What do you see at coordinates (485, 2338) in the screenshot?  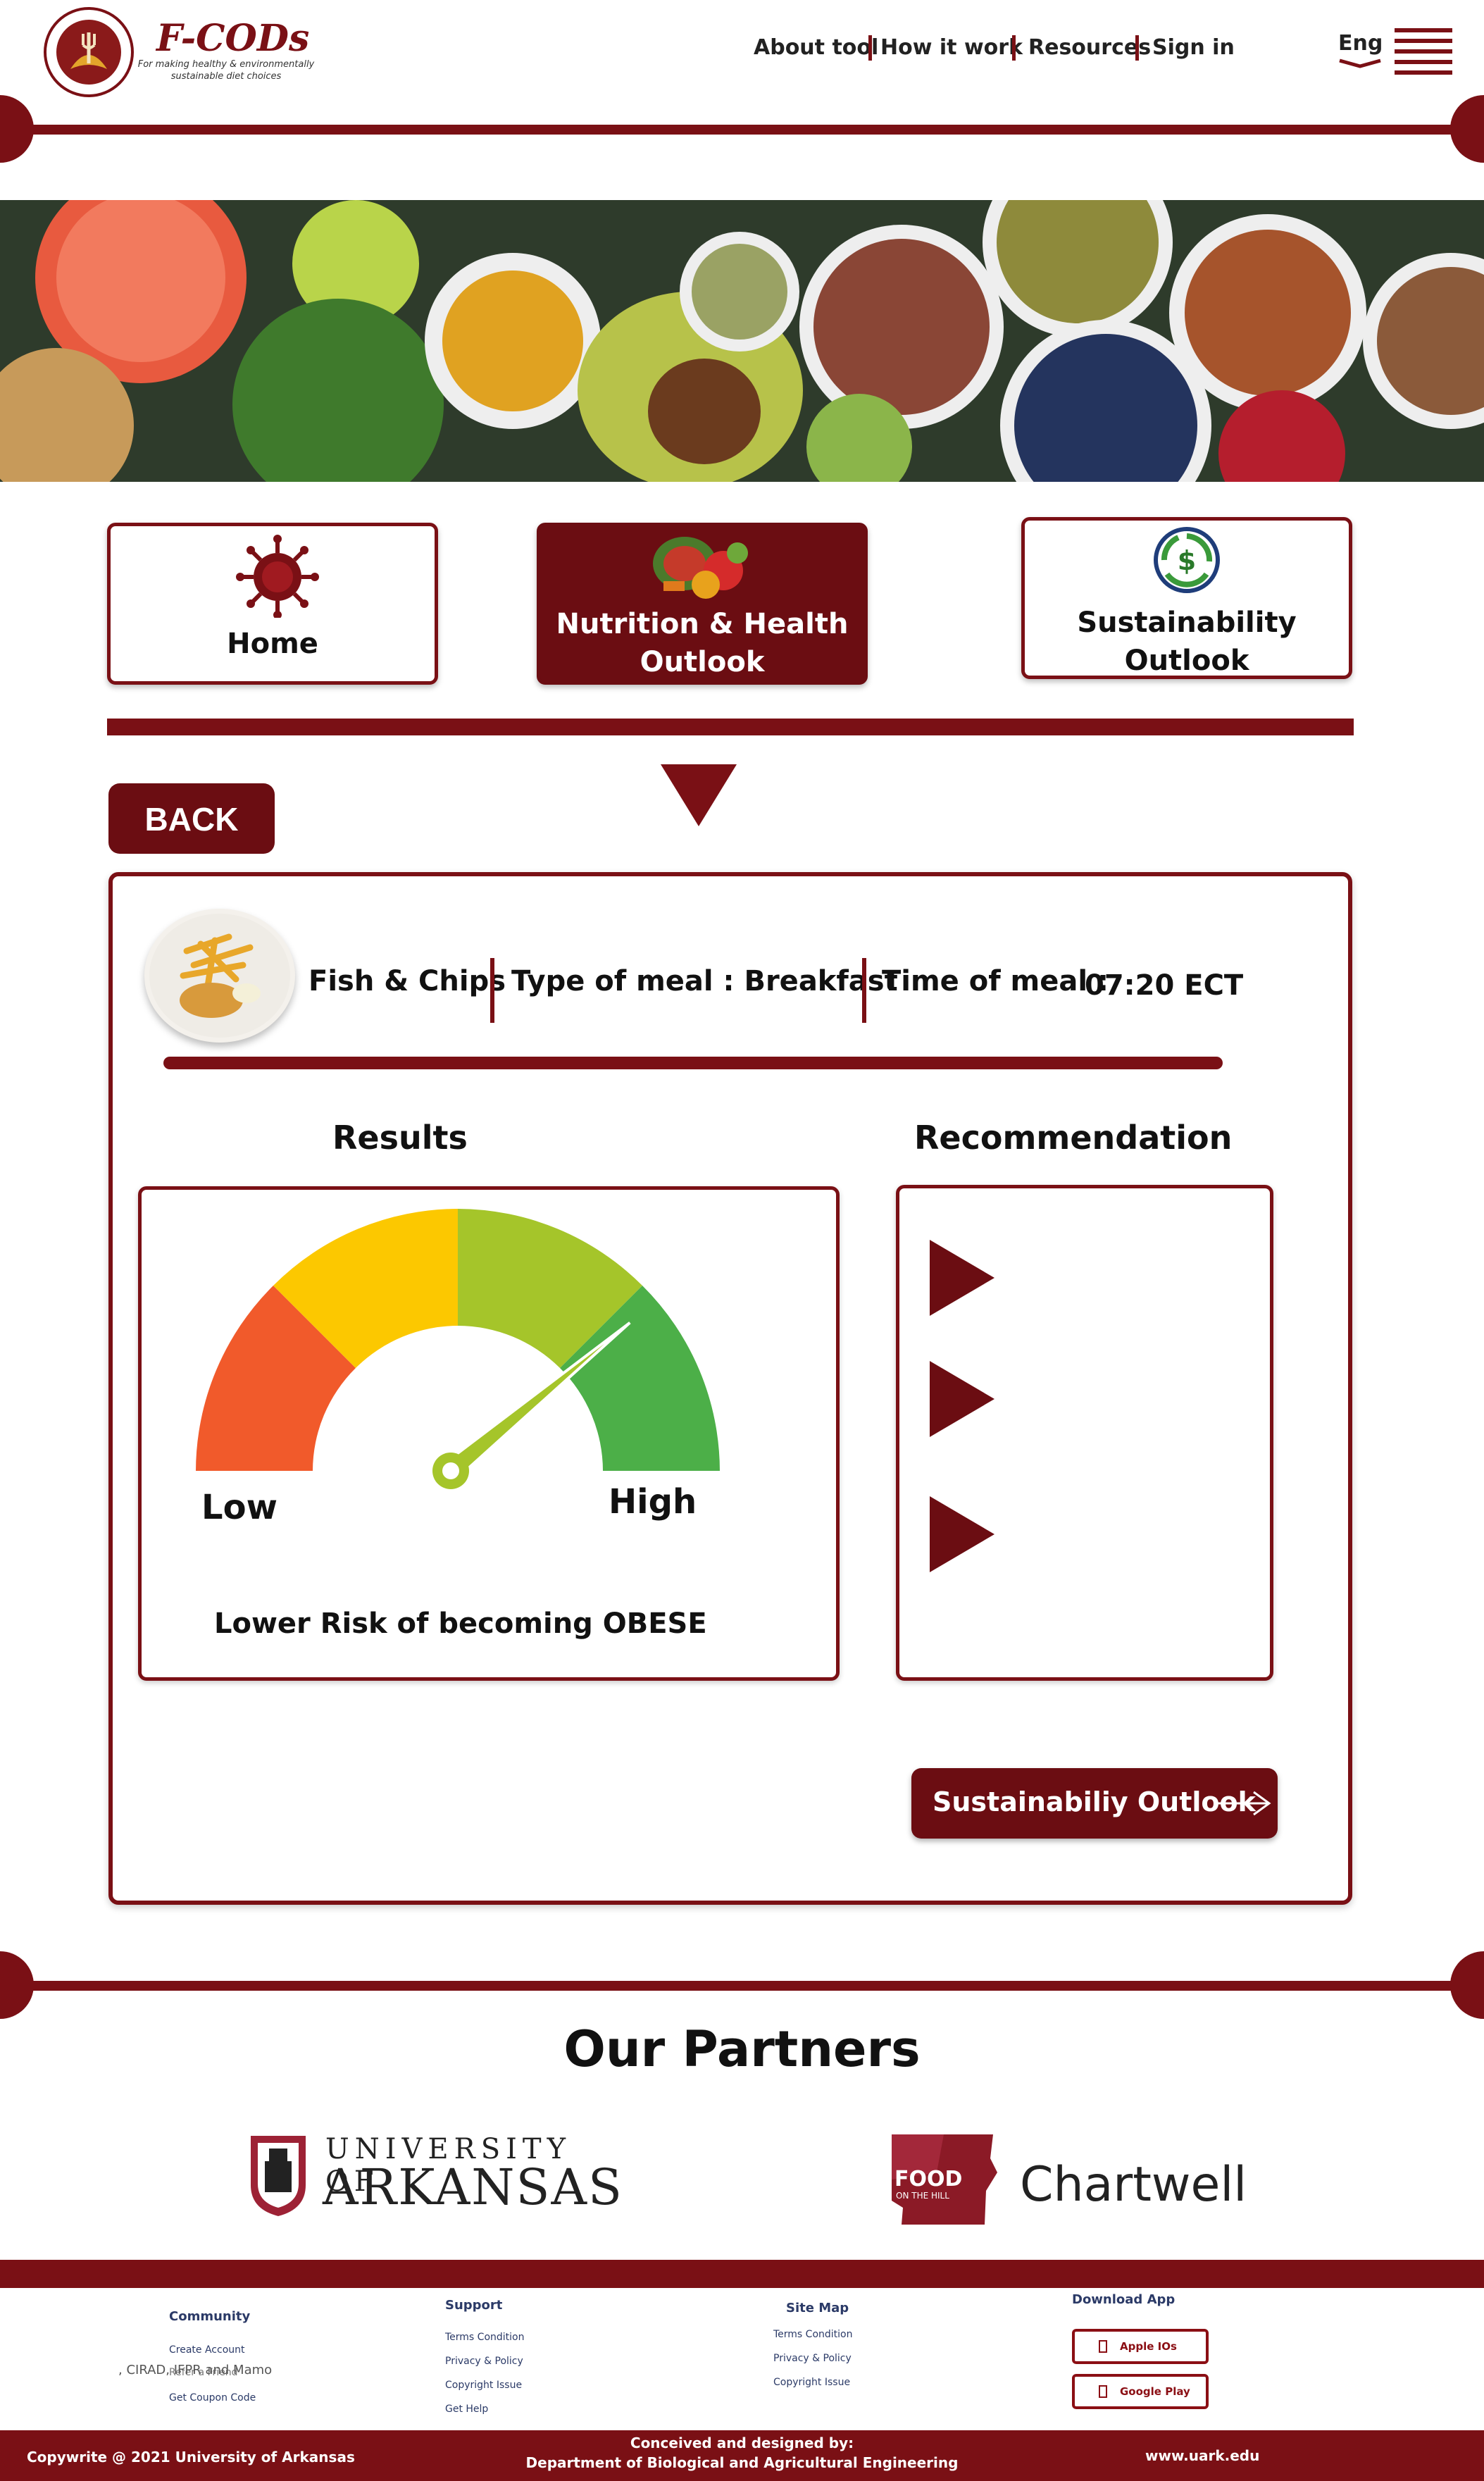 I see `footer-link-terms: Terms Condition` at bounding box center [485, 2338].